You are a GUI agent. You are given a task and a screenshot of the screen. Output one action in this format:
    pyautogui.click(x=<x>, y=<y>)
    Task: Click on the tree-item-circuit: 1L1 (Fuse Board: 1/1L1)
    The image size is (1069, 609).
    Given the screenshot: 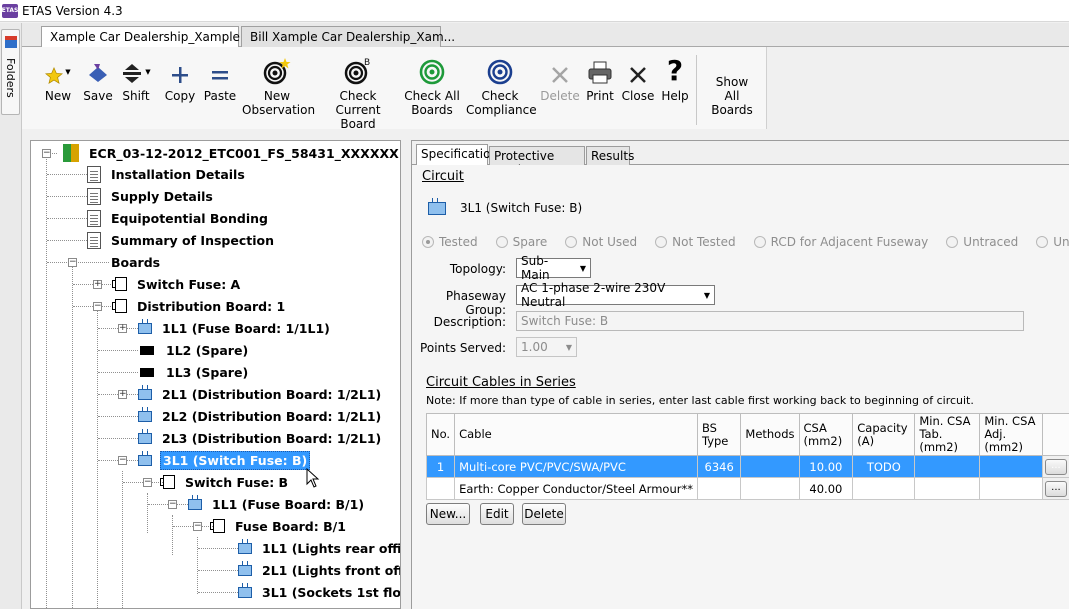 What is the action you would take?
    pyautogui.click(x=235, y=328)
    